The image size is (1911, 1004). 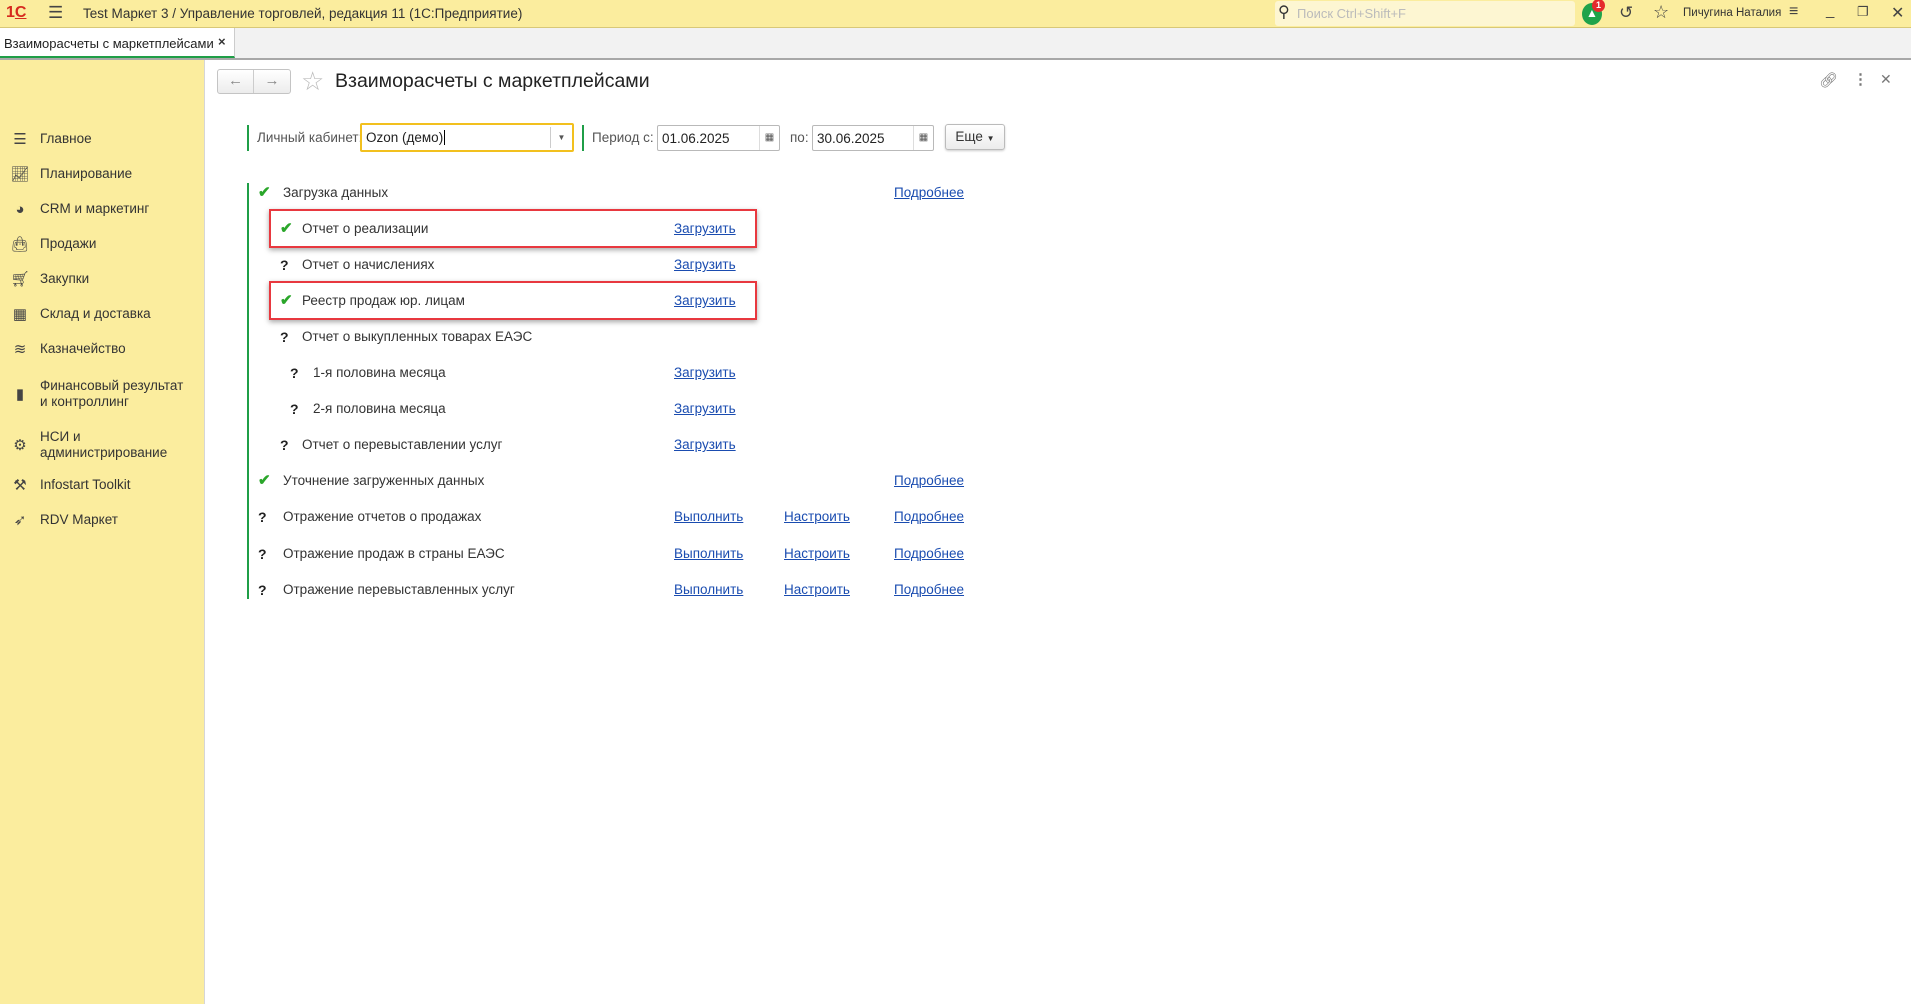 I want to click on sidebar-item-label: Продажи, so click(x=68, y=243).